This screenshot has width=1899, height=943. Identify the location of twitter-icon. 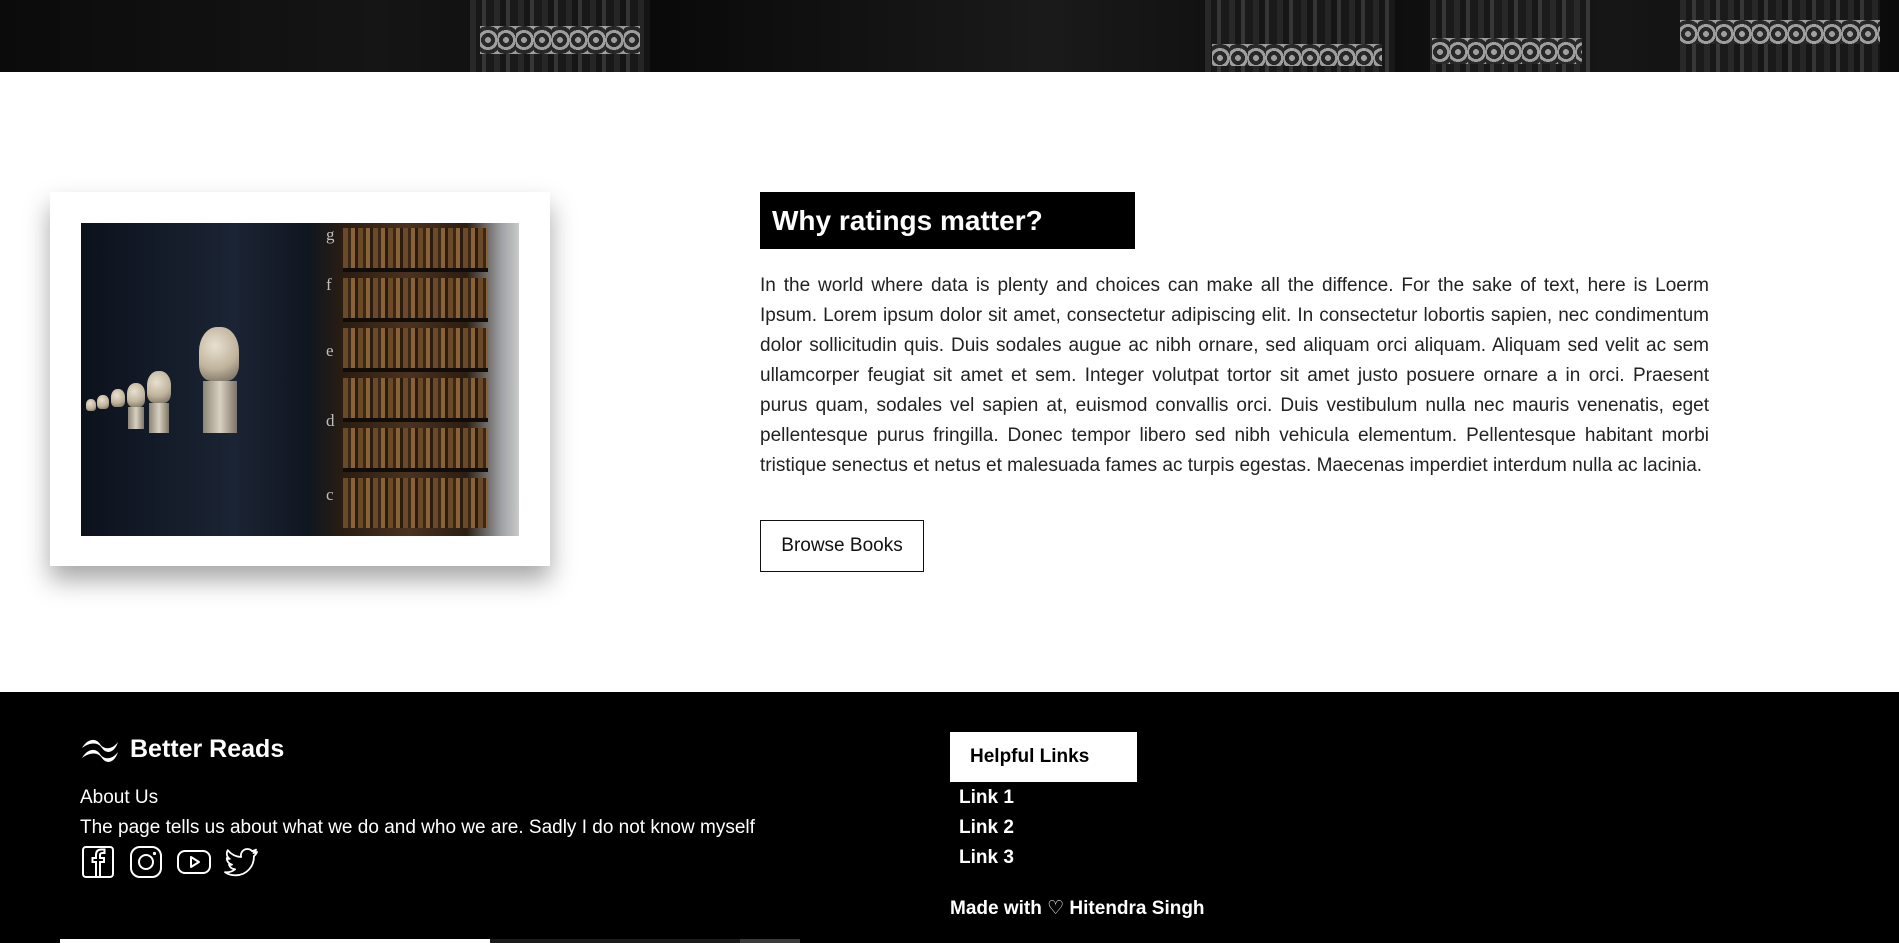
(242, 862).